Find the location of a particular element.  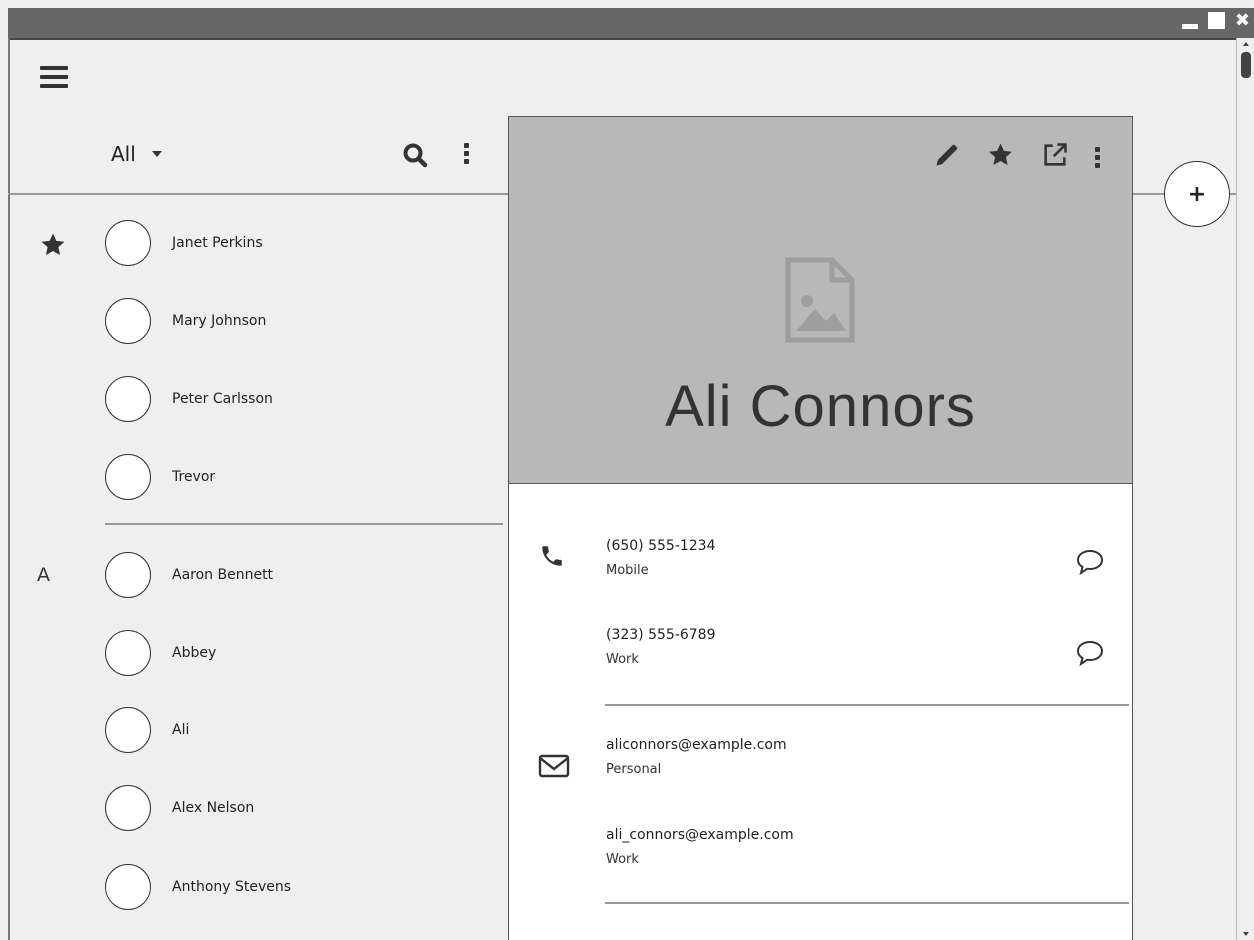

scroll-down-arrow-icon is located at coordinates (1246, 934).